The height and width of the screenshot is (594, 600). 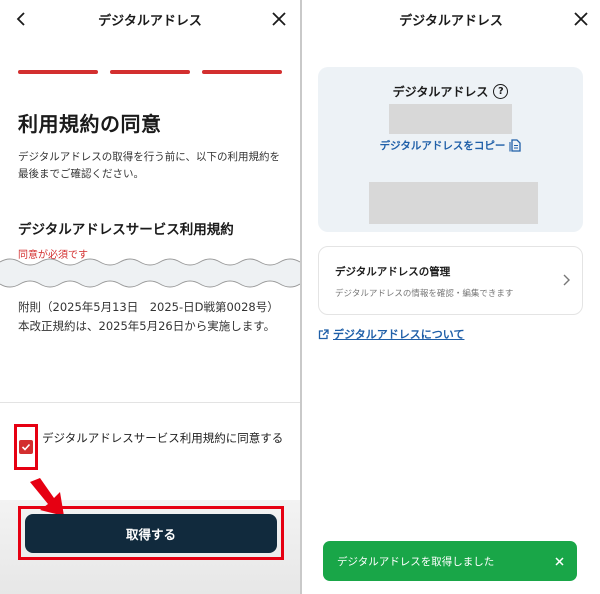 I want to click on manage-address-item: デジタルアドレスの管理 デジタルアドレスの情報を確認・編集できます, so click(x=450, y=280).